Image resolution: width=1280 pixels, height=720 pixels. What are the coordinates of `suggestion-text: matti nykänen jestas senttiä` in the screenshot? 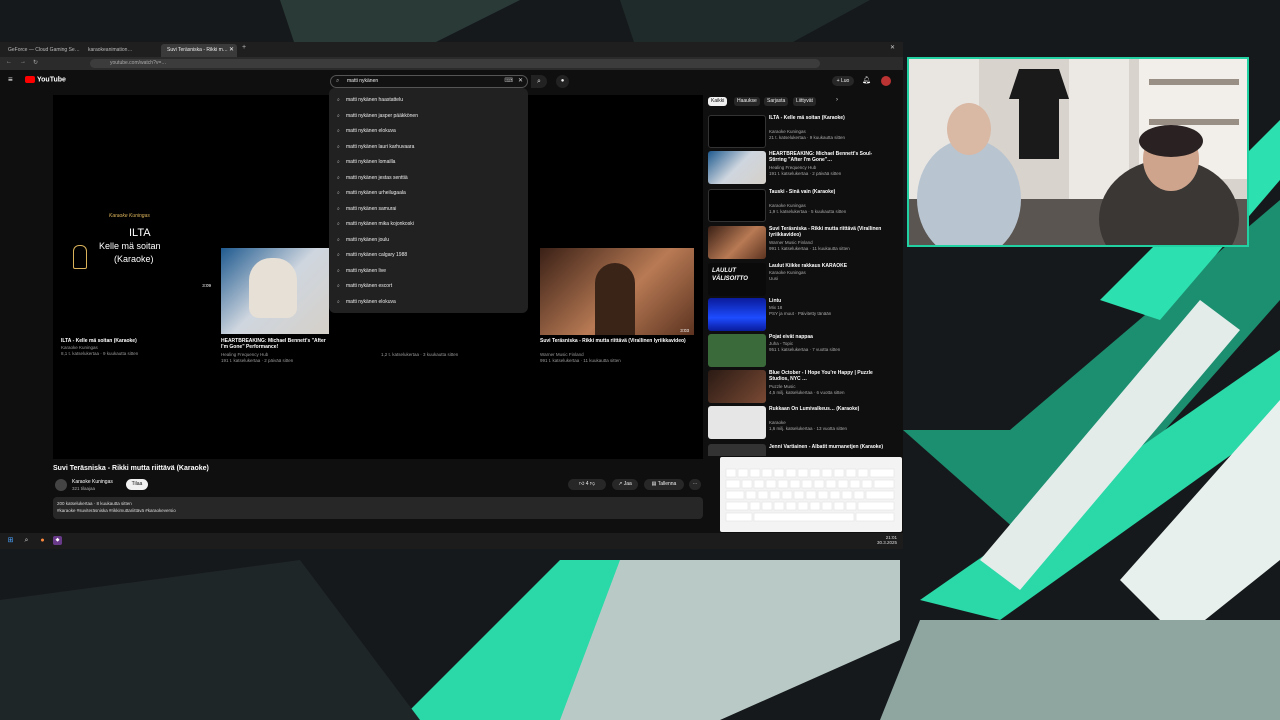 It's located at (377, 177).